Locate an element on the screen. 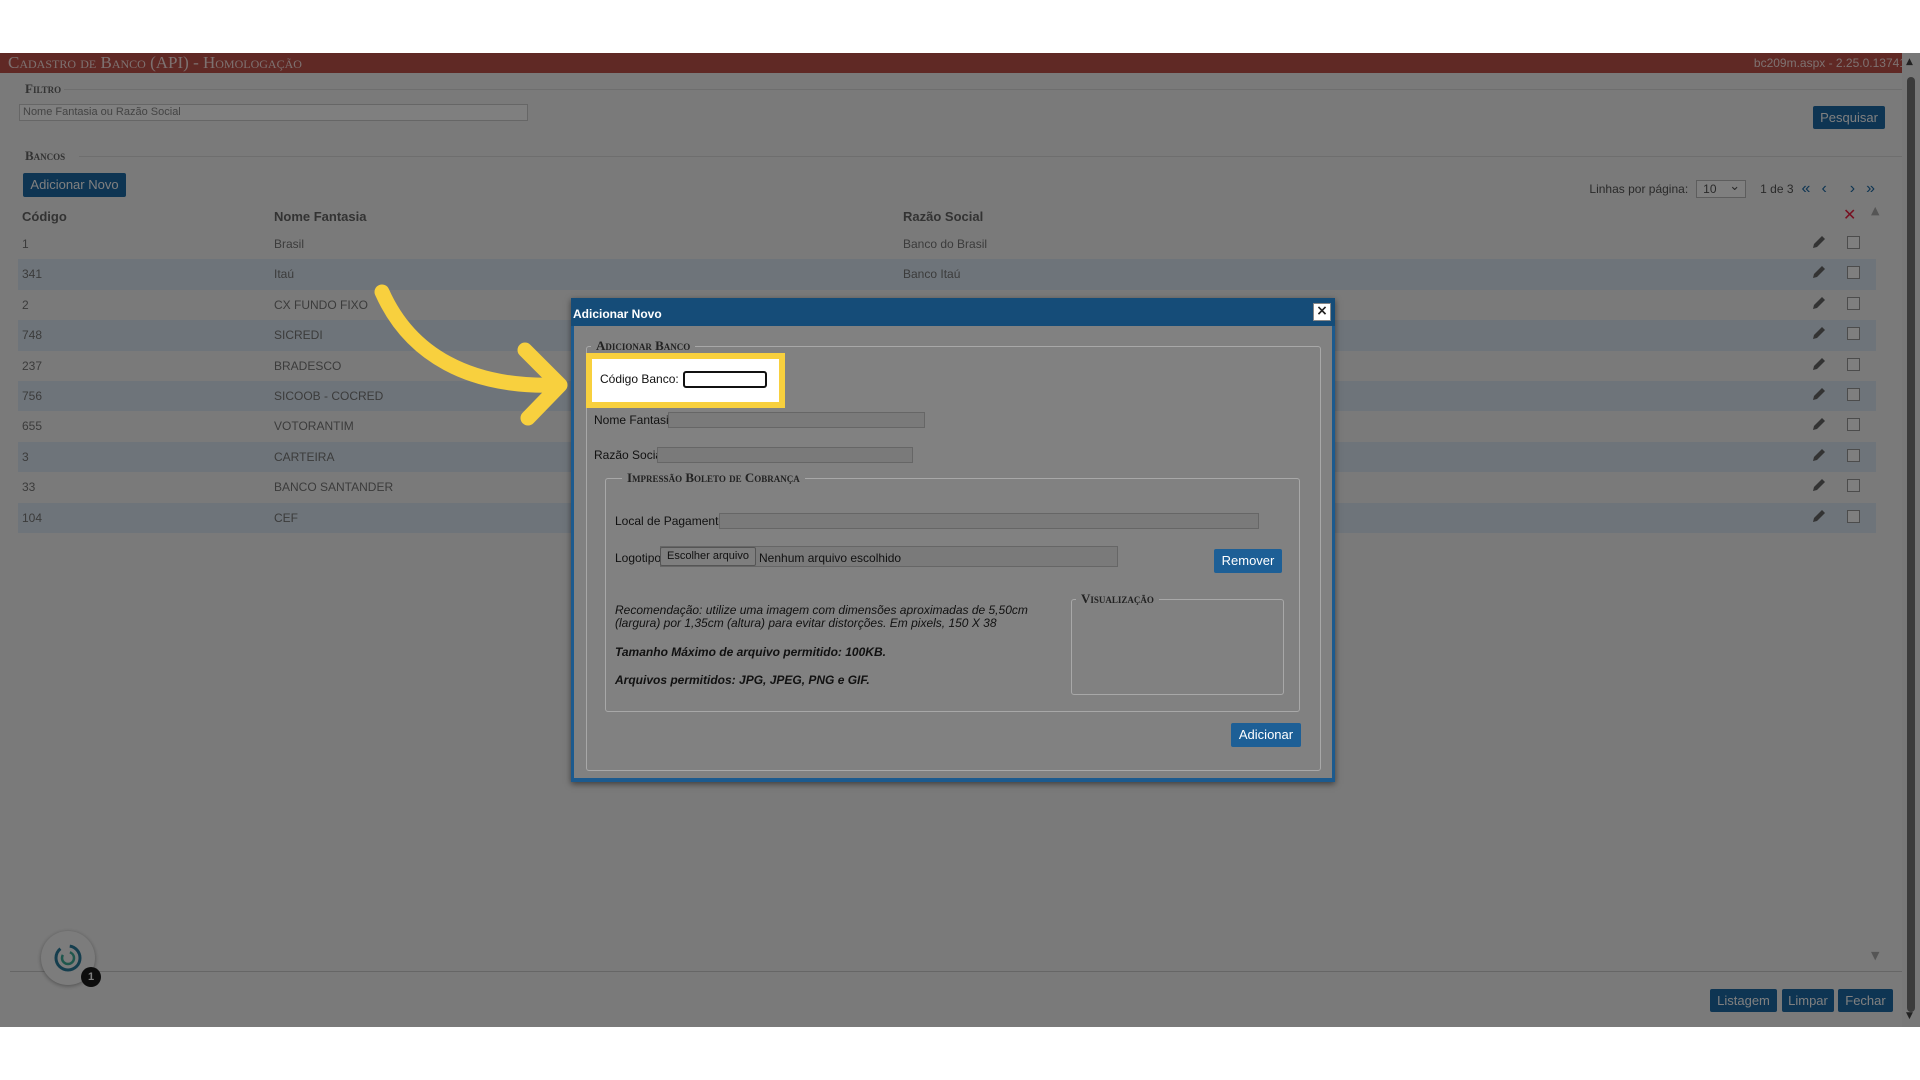 This screenshot has width=1920, height=1080. bank-code-input is located at coordinates (725, 379).